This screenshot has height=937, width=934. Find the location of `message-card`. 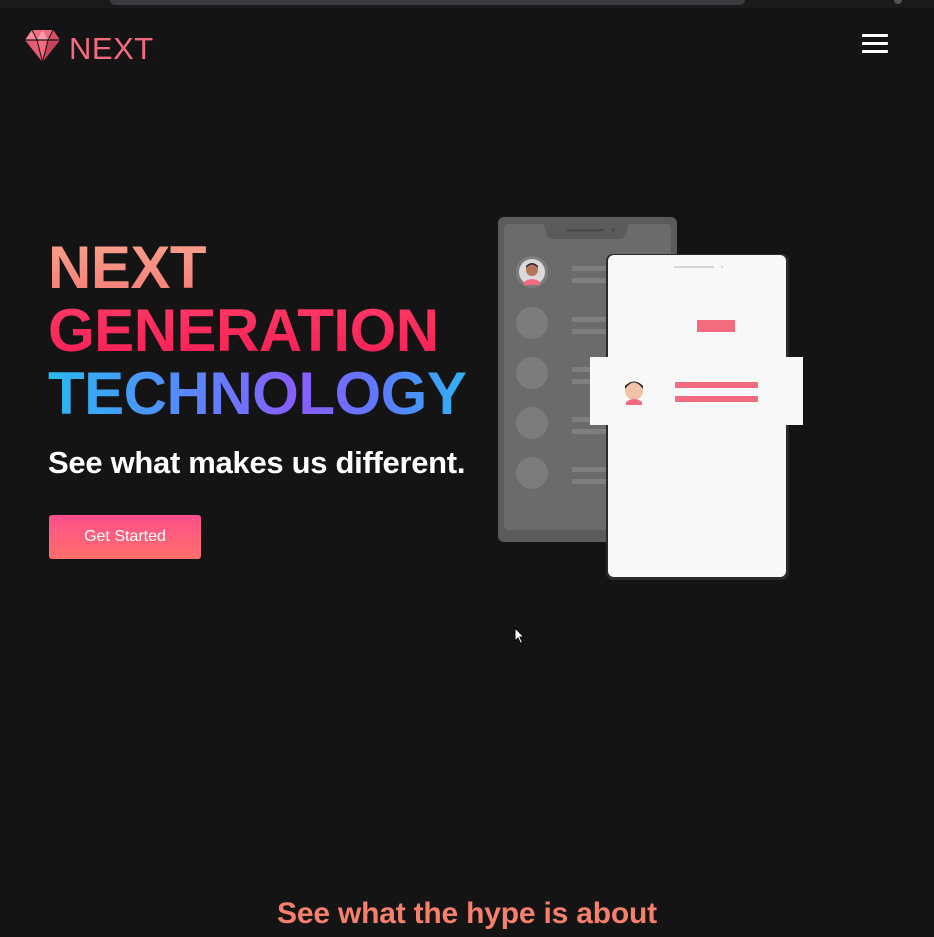

message-card is located at coordinates (696, 391).